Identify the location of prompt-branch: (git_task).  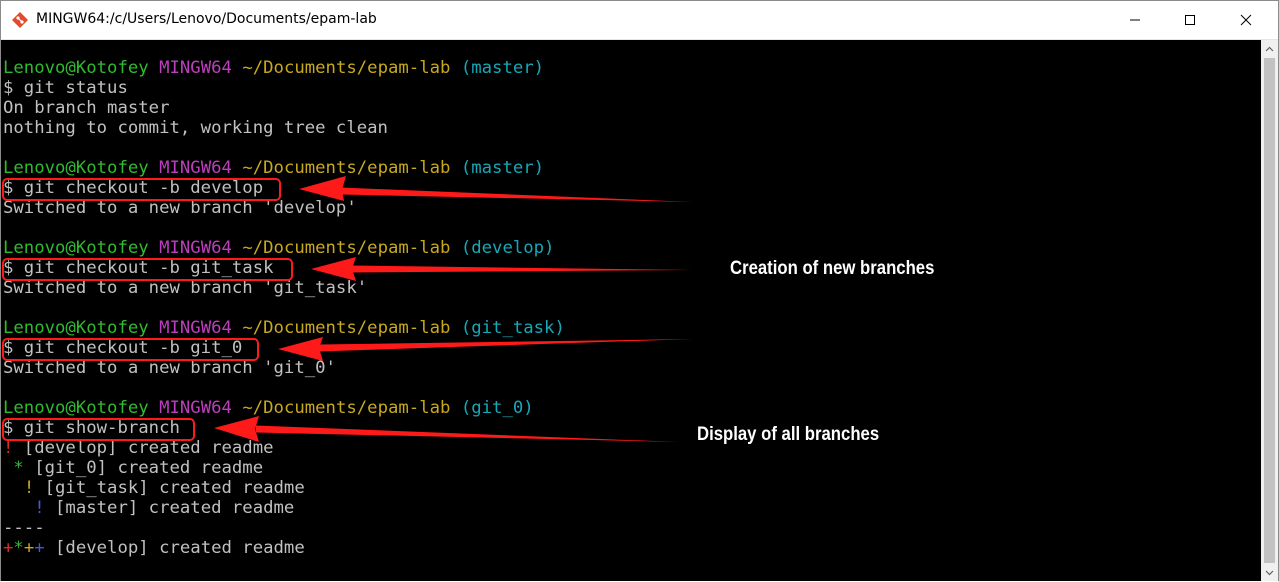
(512, 328).